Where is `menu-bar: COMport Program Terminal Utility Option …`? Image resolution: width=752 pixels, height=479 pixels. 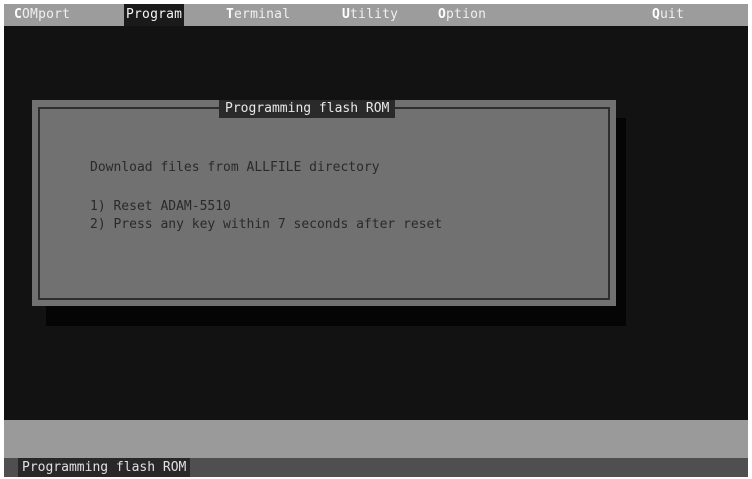 menu-bar: COMport Program Terminal Utility Option … is located at coordinates (376, 15).